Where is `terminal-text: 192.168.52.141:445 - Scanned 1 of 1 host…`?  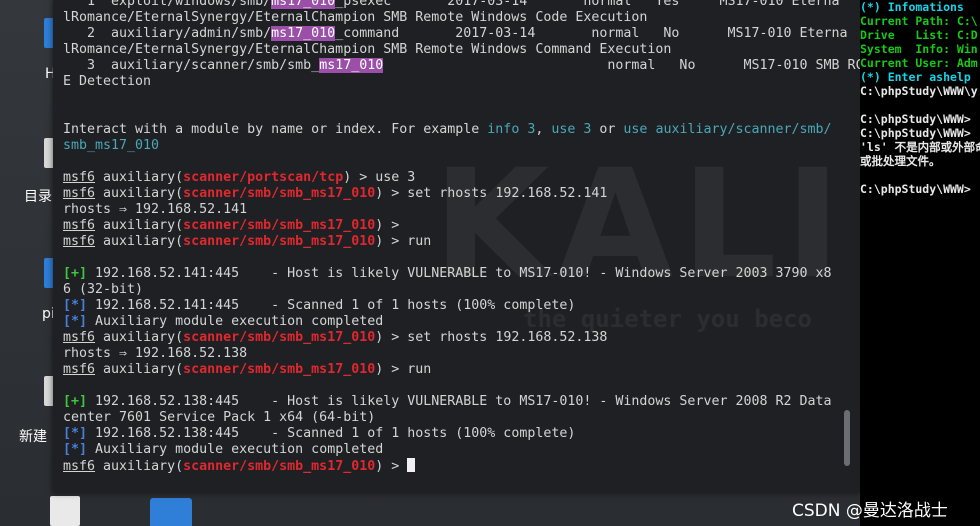 terminal-text: 192.168.52.141:445 - Scanned 1 of 1 host… is located at coordinates (331, 305).